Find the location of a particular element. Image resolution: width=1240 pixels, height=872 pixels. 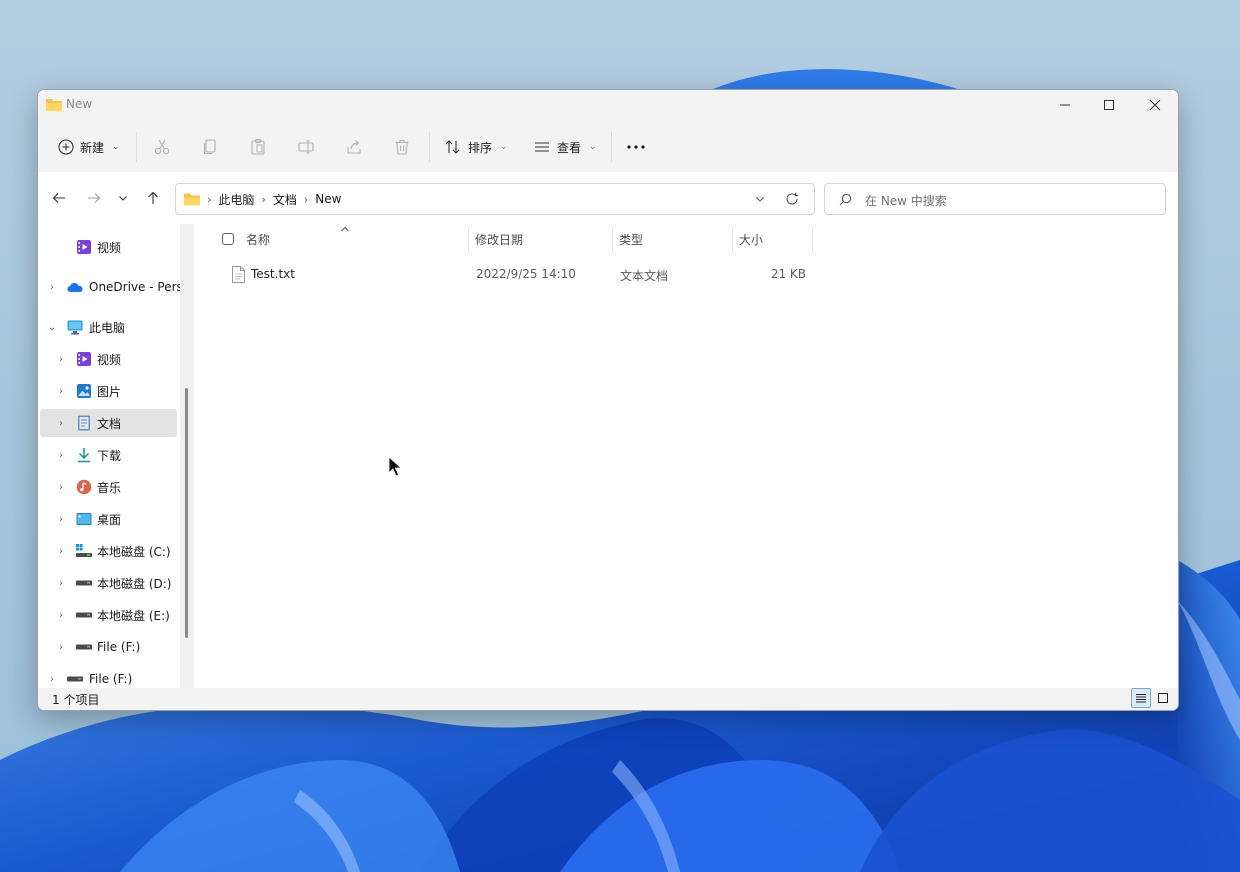

maximize-button is located at coordinates (1109, 105).